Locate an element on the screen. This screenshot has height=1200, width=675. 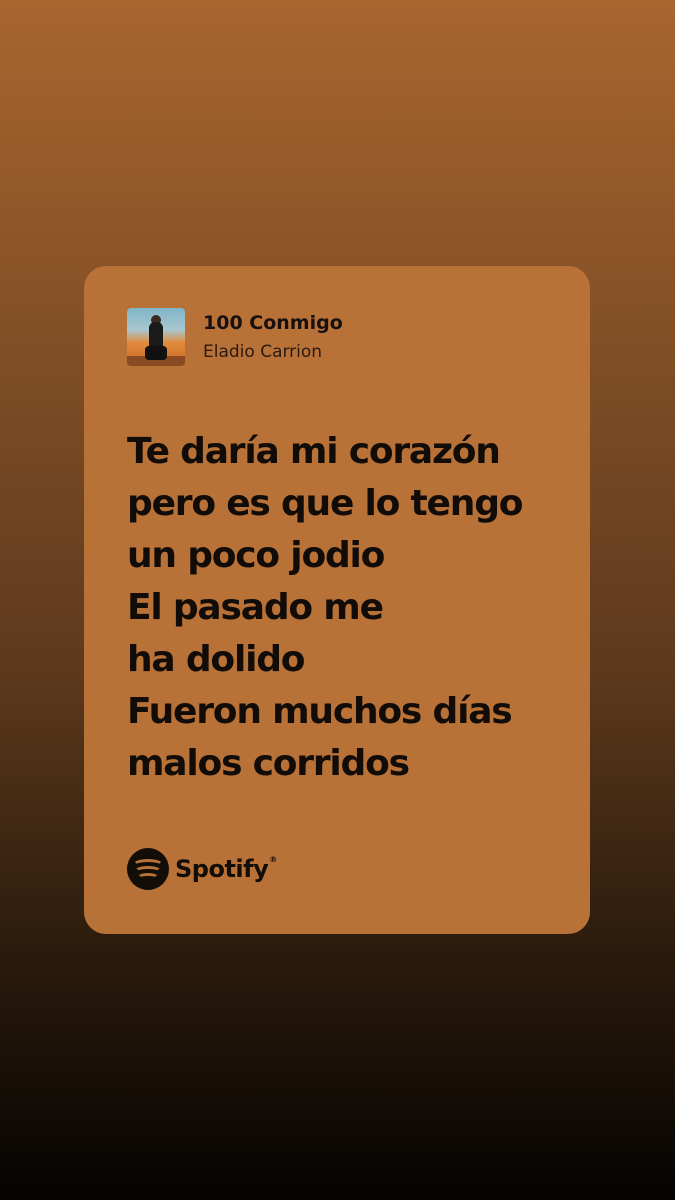
album-cover is located at coordinates (156, 337).